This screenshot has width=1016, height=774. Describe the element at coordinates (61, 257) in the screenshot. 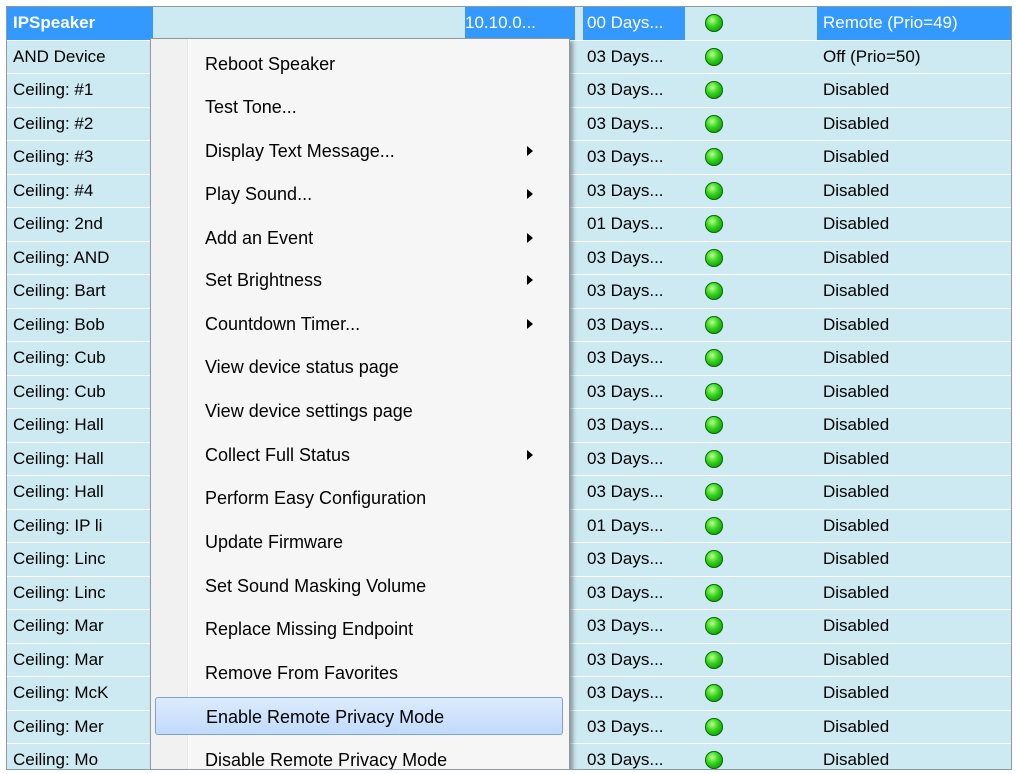

I see `device-name: Ceiling: AND` at that location.